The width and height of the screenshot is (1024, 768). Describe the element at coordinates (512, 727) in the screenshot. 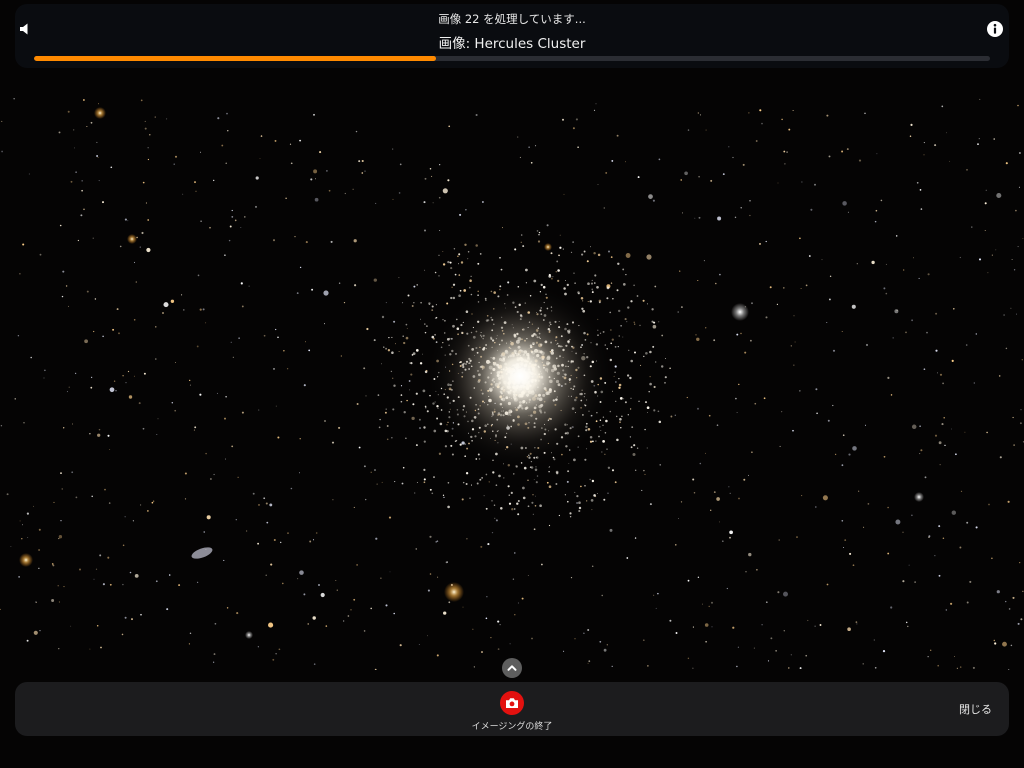

I see `stop-imaging-label: イメージングの終了` at that location.